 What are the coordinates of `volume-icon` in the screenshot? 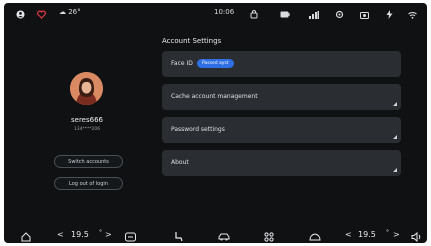 It's located at (416, 236).